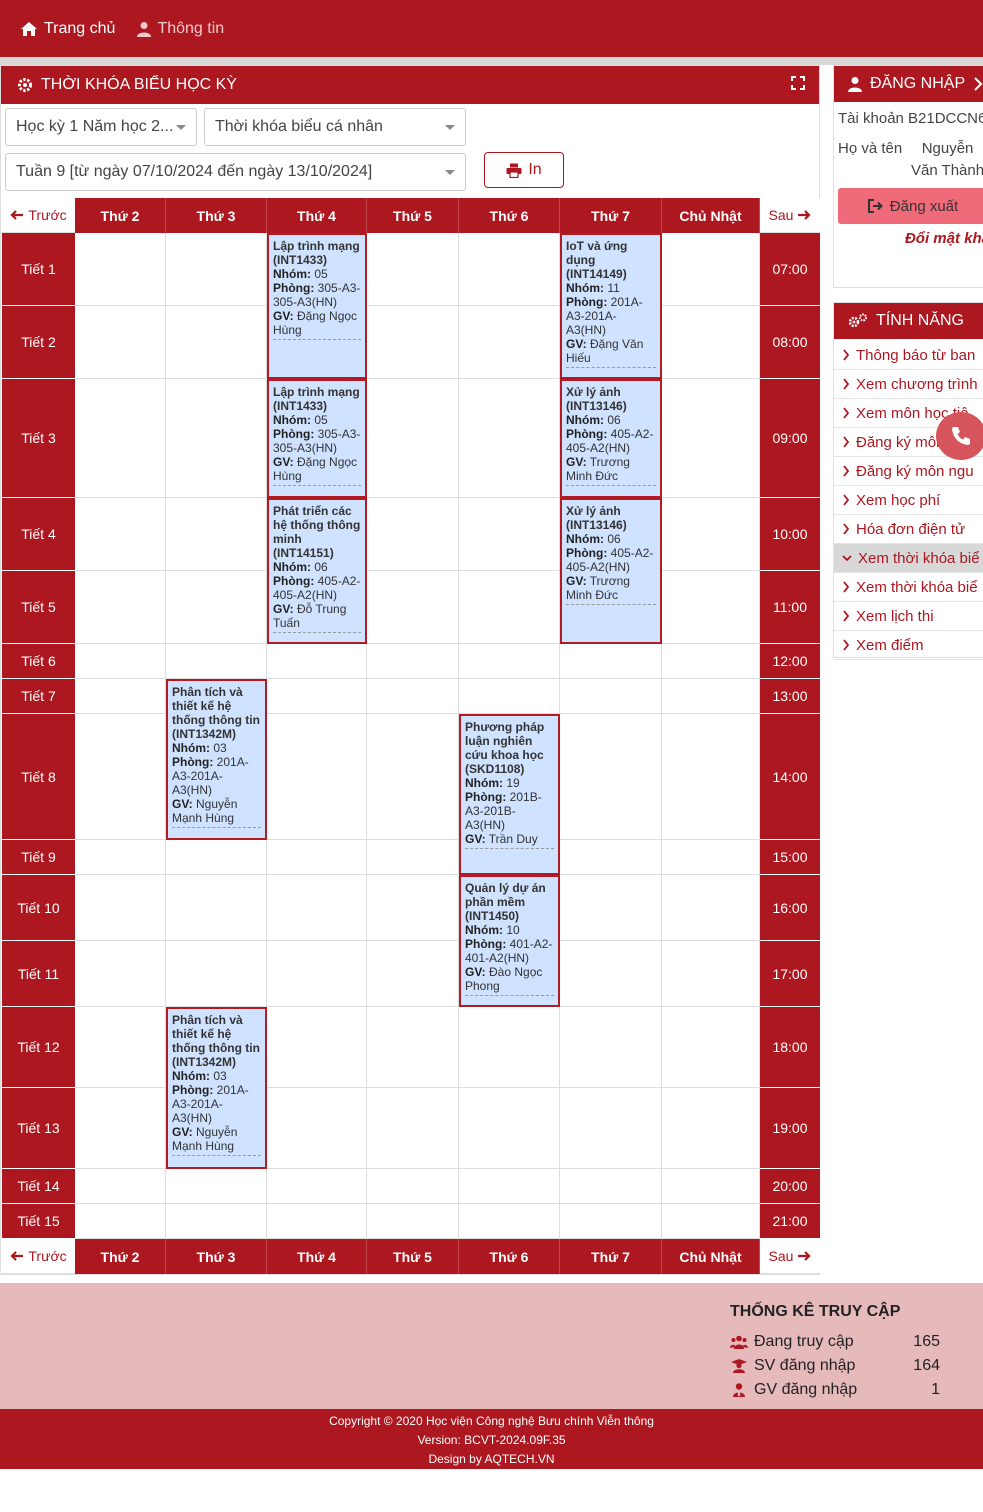 This screenshot has height=1512, width=983. I want to click on menu-item: Xem điểm, so click(908, 645).